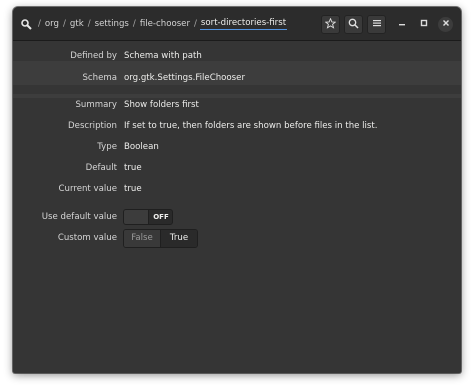 The image size is (474, 388). What do you see at coordinates (184, 78) in the screenshot?
I see `schema-value: org.gtk.Settings.FileChooser` at bounding box center [184, 78].